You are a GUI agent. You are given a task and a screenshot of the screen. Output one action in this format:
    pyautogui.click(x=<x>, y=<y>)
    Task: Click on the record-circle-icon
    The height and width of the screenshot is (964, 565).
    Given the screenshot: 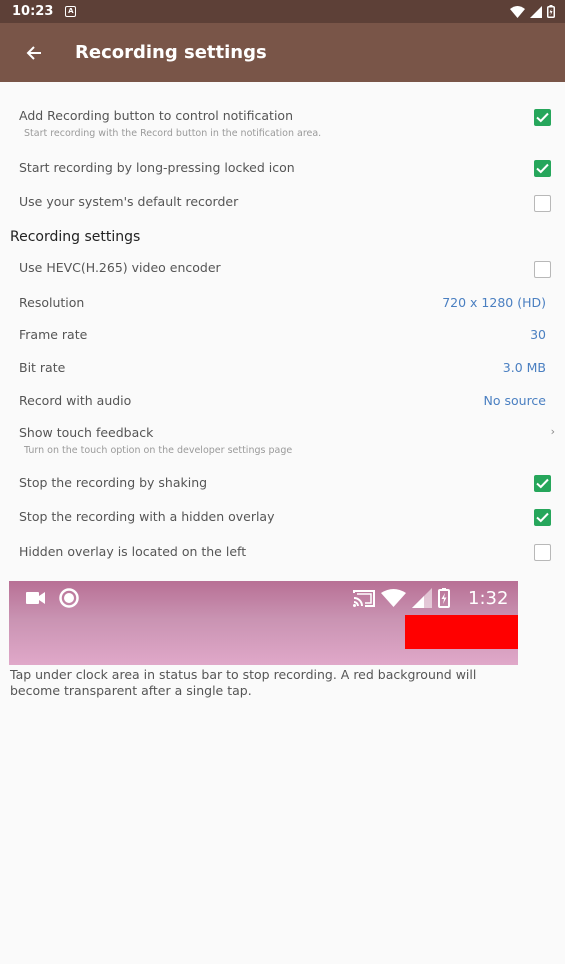 What is the action you would take?
    pyautogui.click(x=69, y=598)
    